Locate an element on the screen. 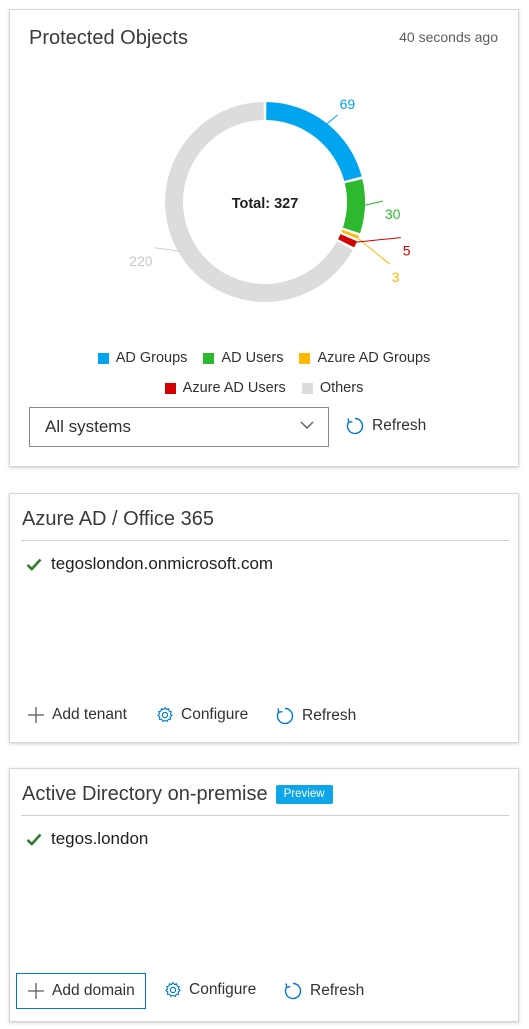 This screenshot has height=1029, width=529. add-domain-button: Add domain is located at coordinates (81, 991).